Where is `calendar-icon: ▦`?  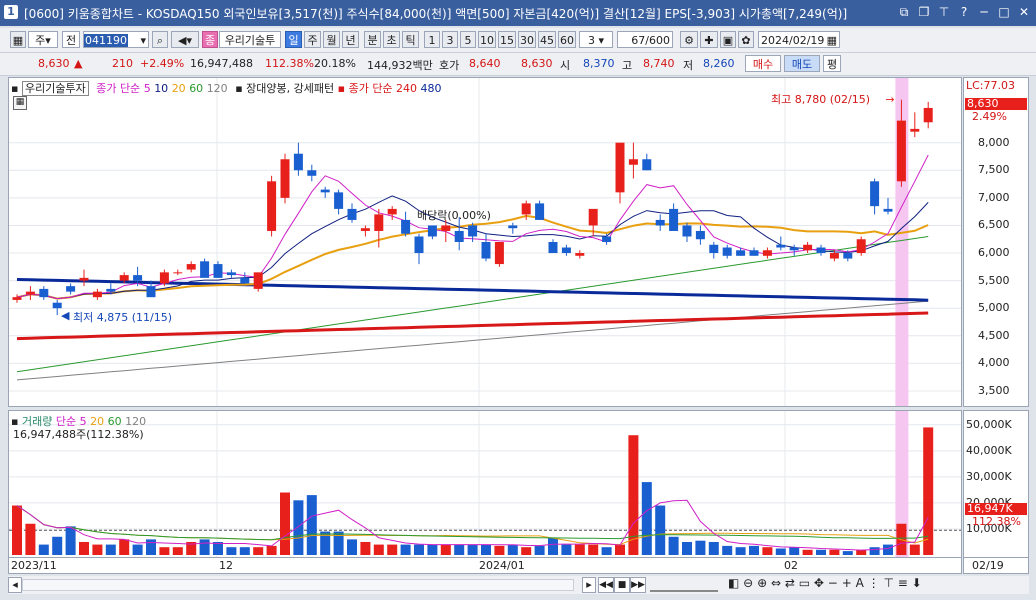 calendar-icon: ▦ is located at coordinates (832, 40).